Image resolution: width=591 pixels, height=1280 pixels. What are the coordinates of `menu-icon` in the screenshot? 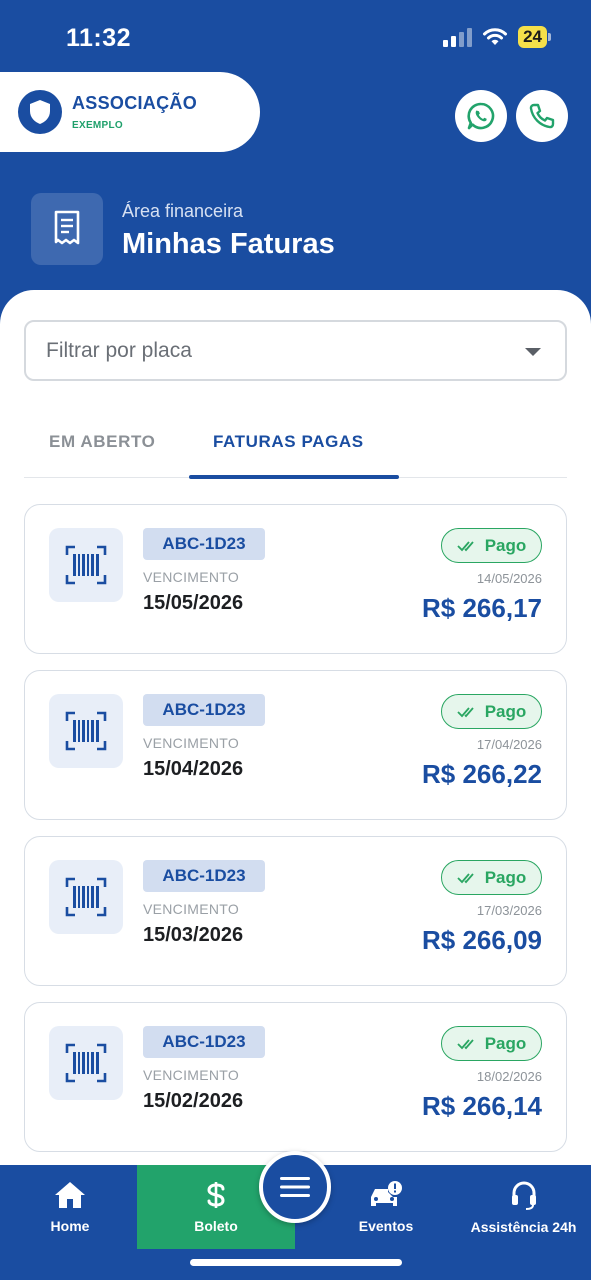 It's located at (295, 1187).